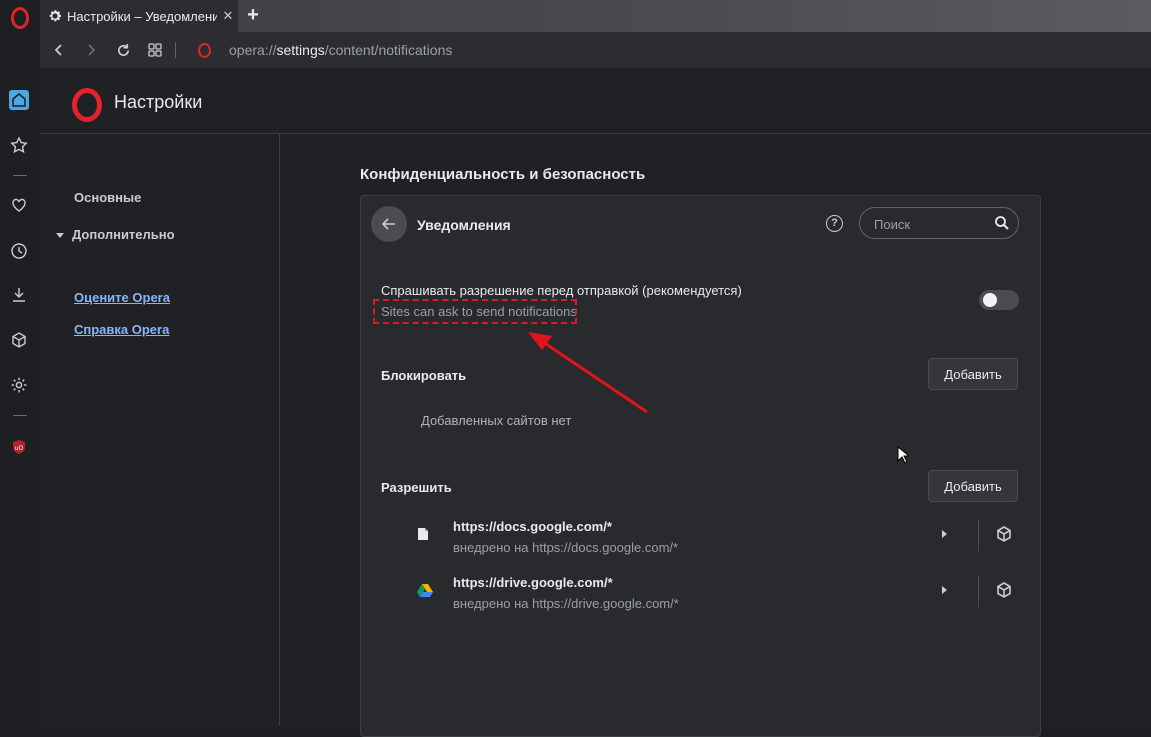  Describe the element at coordinates (532, 526) in the screenshot. I see `site-url: https://docs.google.com/*` at that location.